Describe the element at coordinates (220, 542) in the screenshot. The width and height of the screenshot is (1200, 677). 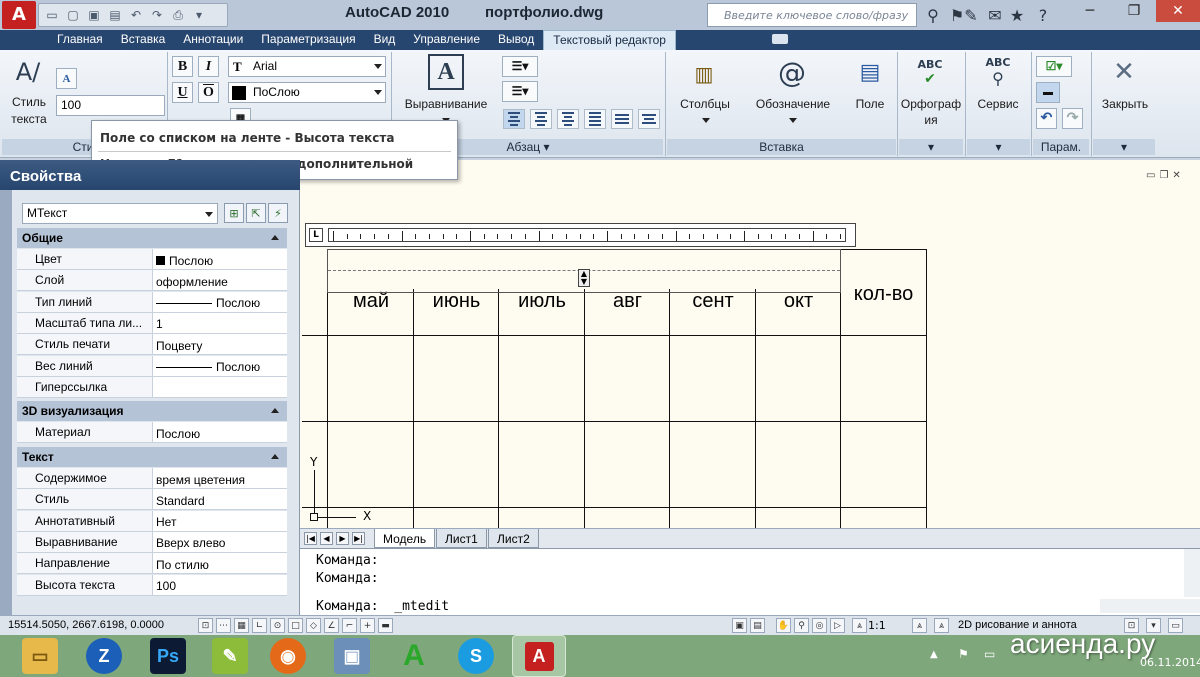
I see `property-value: Вверх влево` at that location.